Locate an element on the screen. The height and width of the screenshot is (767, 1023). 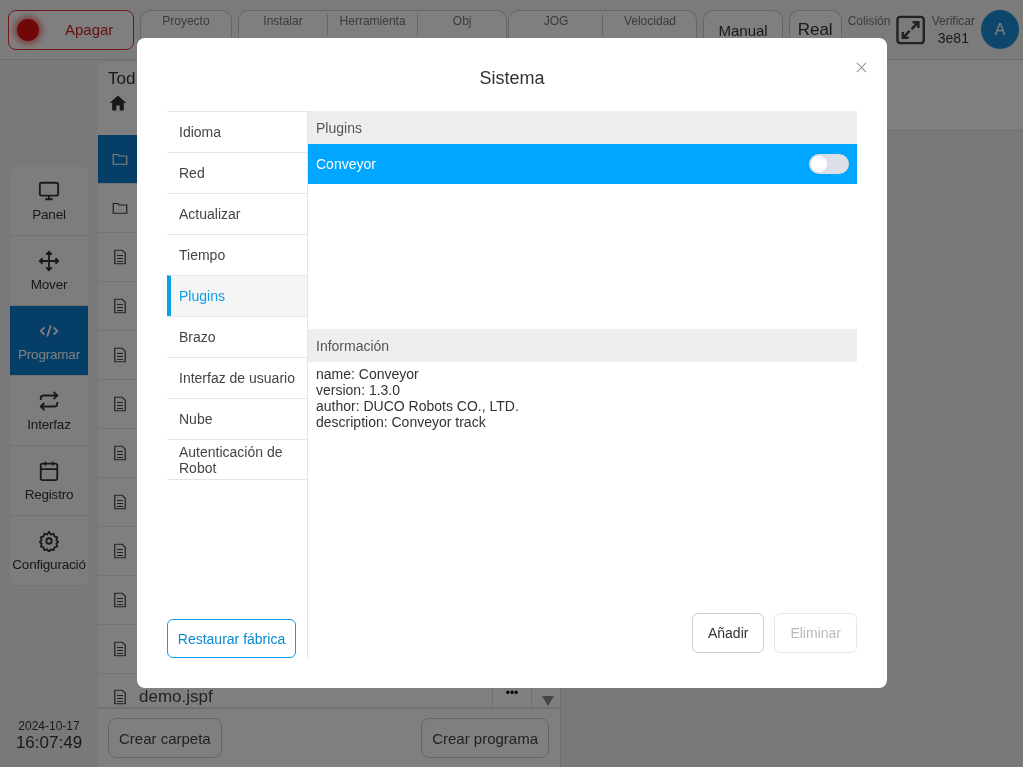
settings-menu-item: Red is located at coordinates (237, 172).